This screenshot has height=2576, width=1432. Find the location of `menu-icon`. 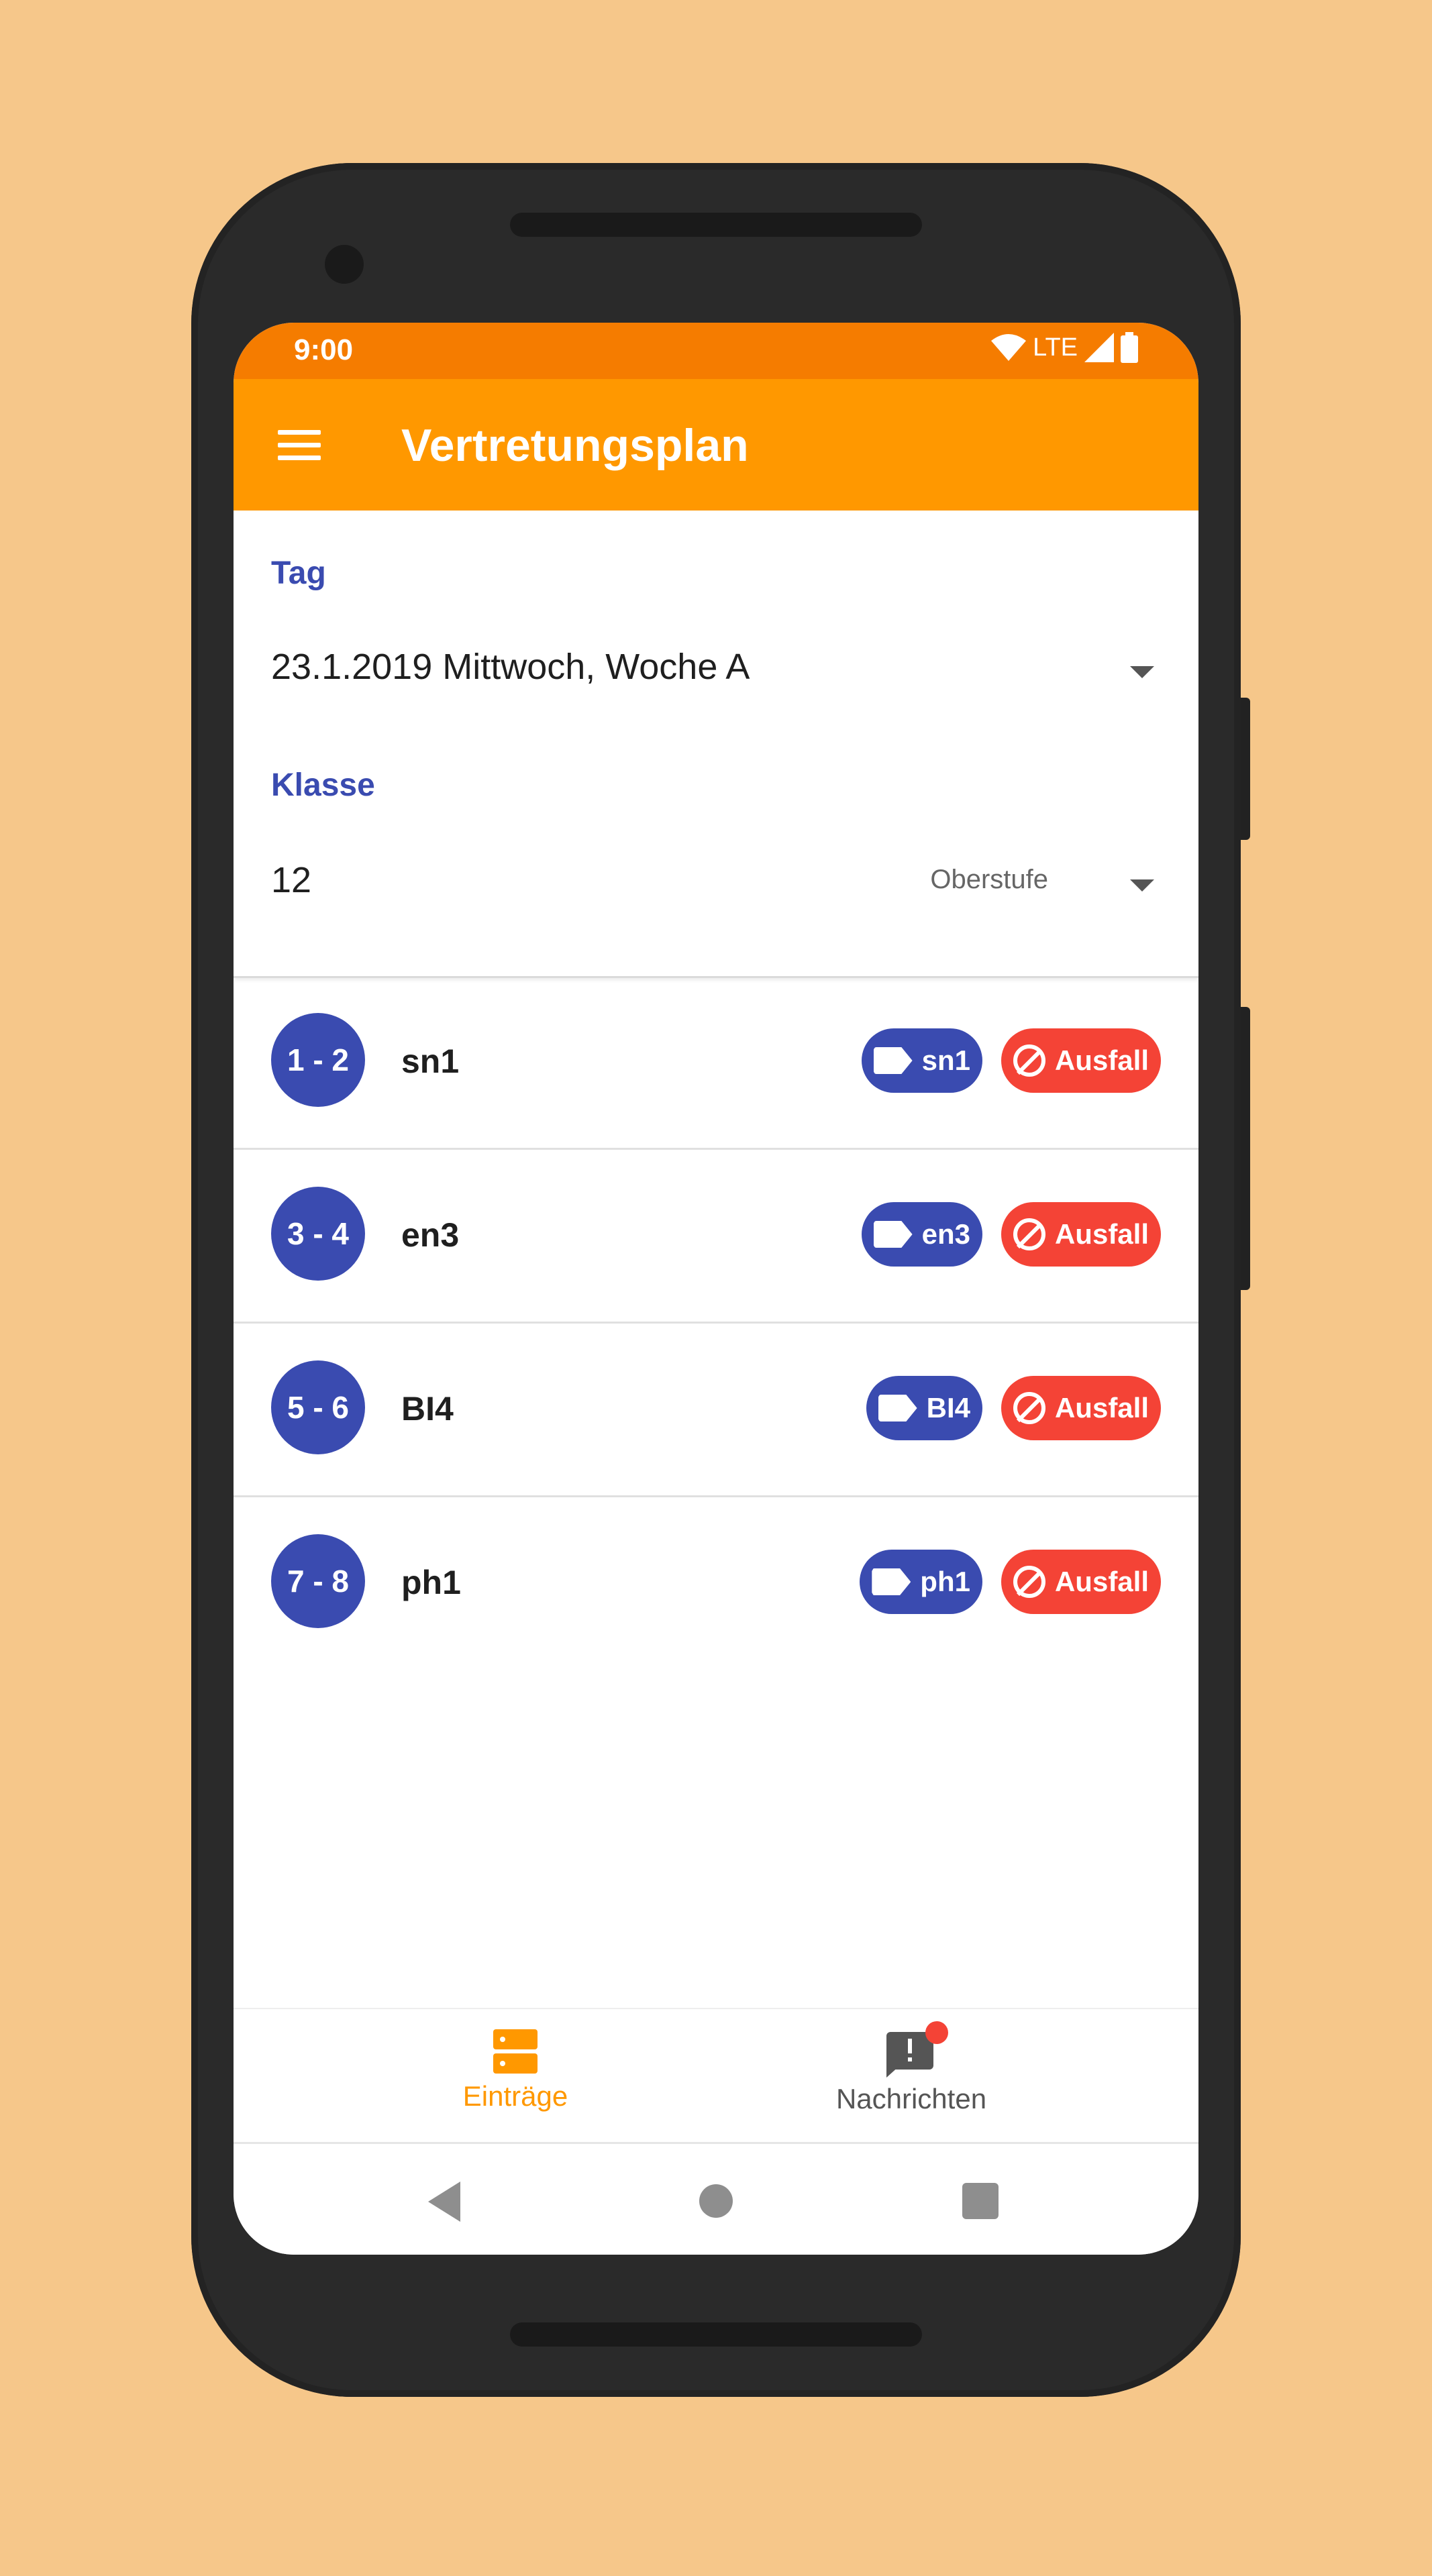

menu-icon is located at coordinates (299, 444).